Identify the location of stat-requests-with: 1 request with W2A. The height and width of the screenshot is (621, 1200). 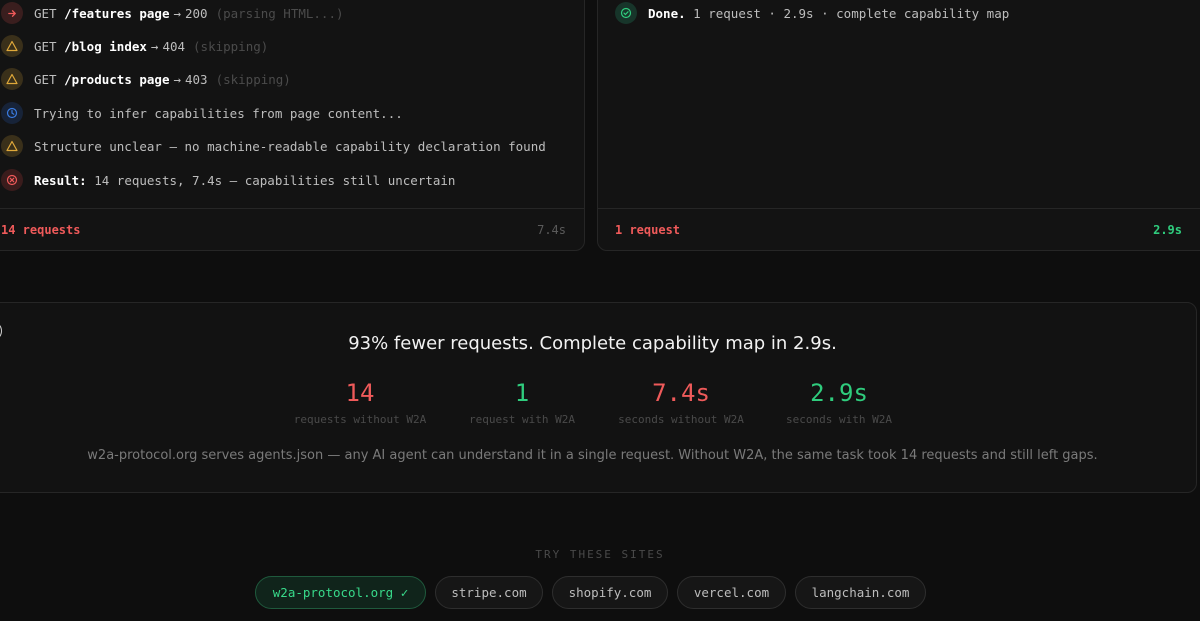
(522, 401).